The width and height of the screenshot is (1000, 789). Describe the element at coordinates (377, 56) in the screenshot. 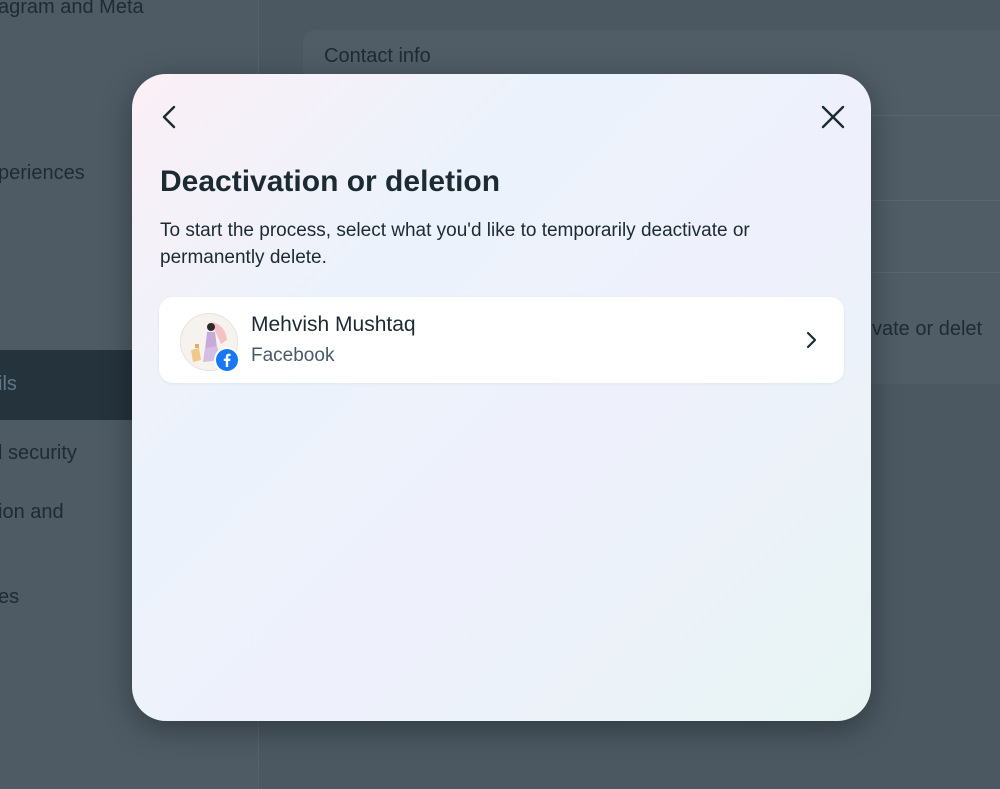

I see `background-contact-info: Contact info` at that location.